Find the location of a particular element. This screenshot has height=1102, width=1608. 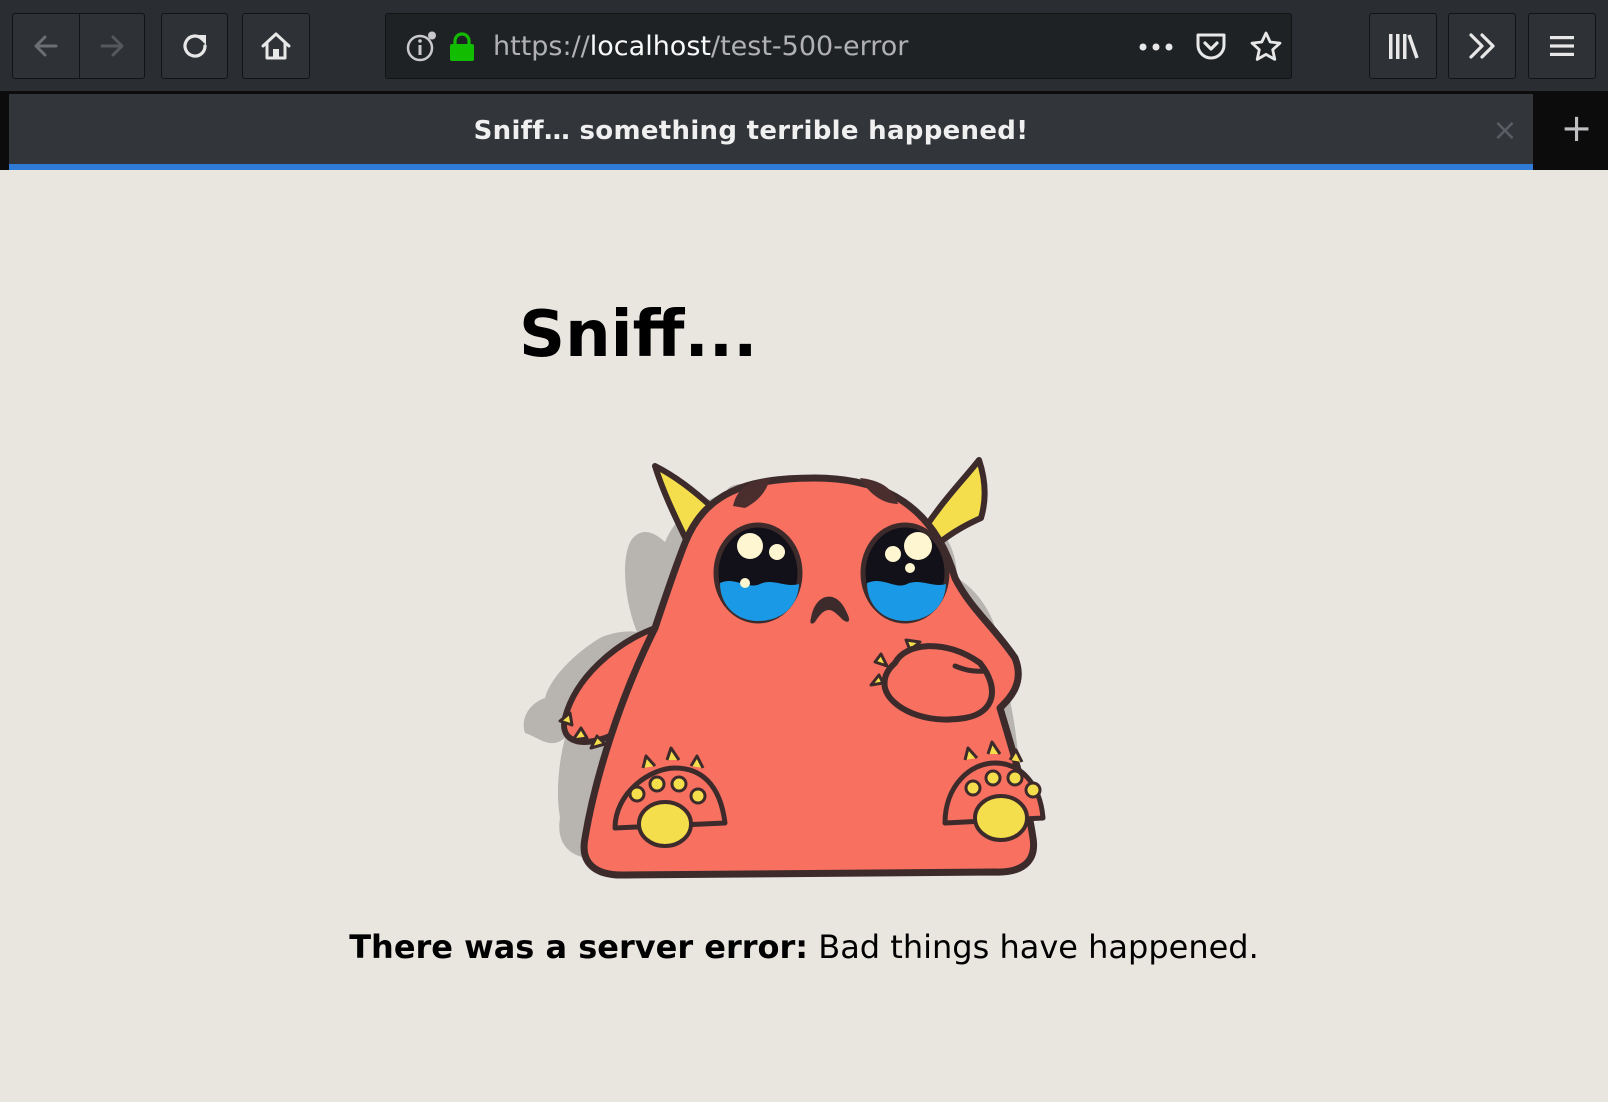

site-info-button is located at coordinates (421, 47).